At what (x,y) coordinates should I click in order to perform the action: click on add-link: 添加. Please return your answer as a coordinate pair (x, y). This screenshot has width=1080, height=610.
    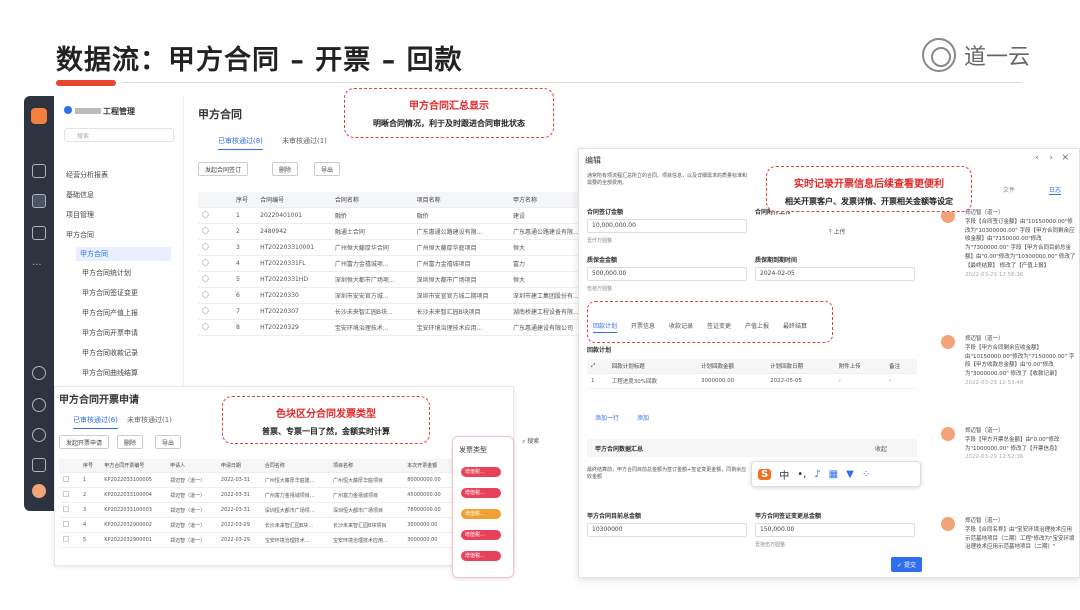
    Looking at the image, I should click on (643, 417).